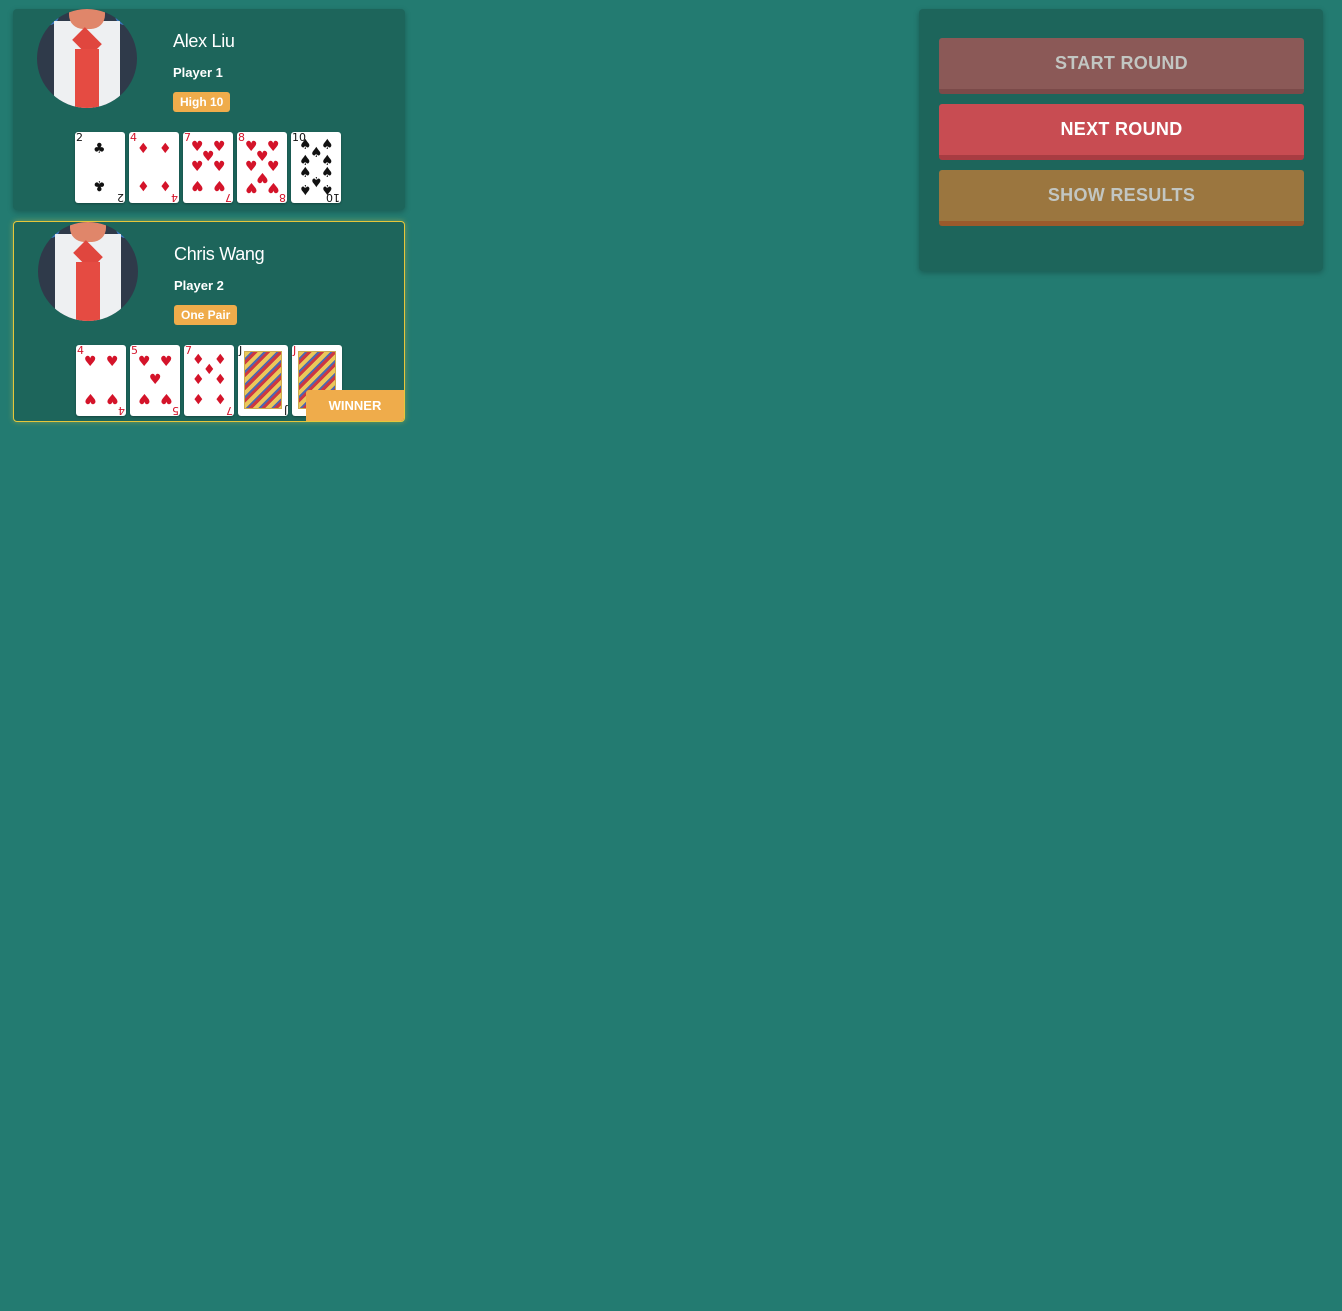 The image size is (1342, 1311). What do you see at coordinates (134, 351) in the screenshot?
I see `card-rank: 5` at bounding box center [134, 351].